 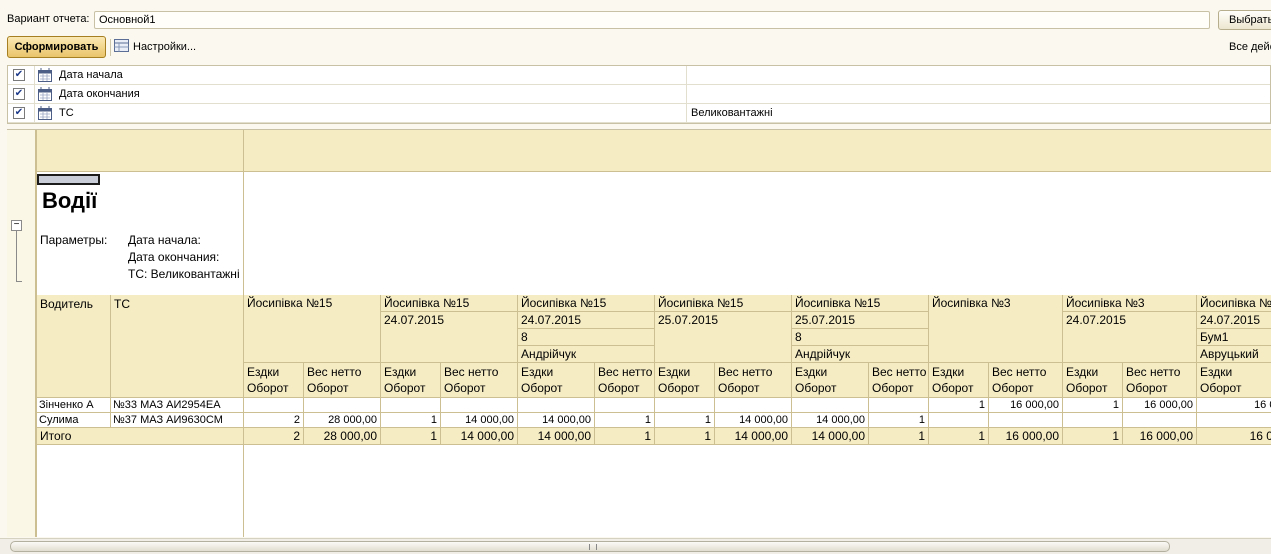 I want to click on setting-value: Великовантажні, so click(x=732, y=113).